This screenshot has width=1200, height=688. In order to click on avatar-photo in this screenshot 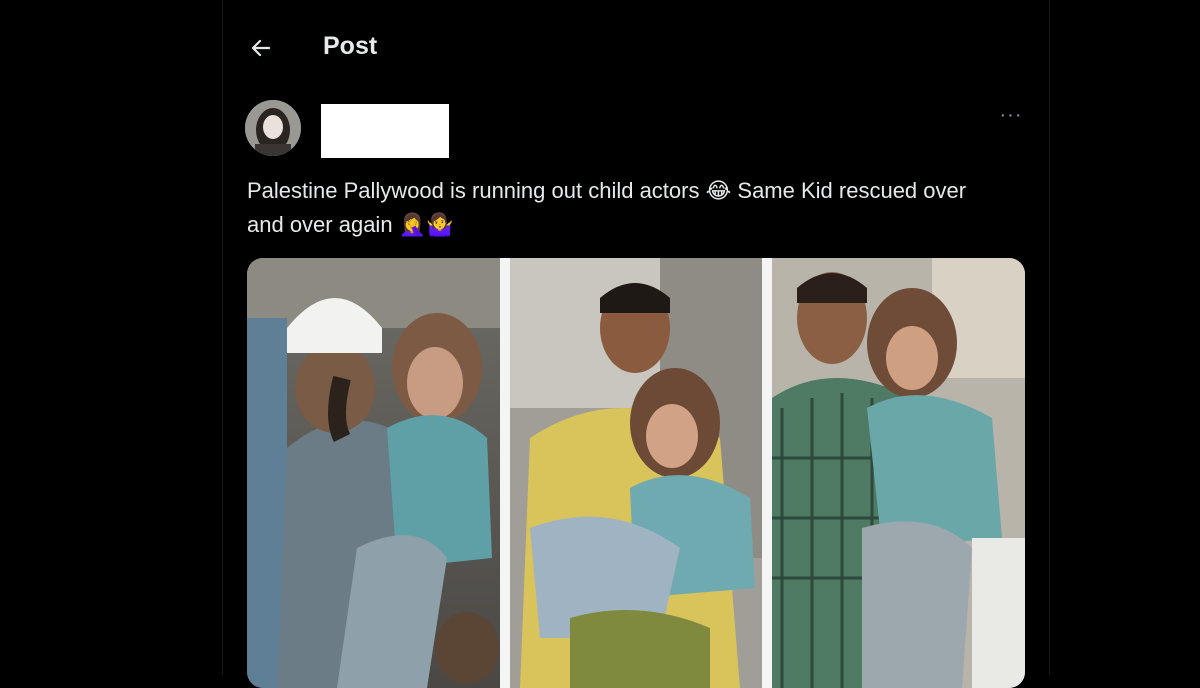, I will do `click(273, 128)`.